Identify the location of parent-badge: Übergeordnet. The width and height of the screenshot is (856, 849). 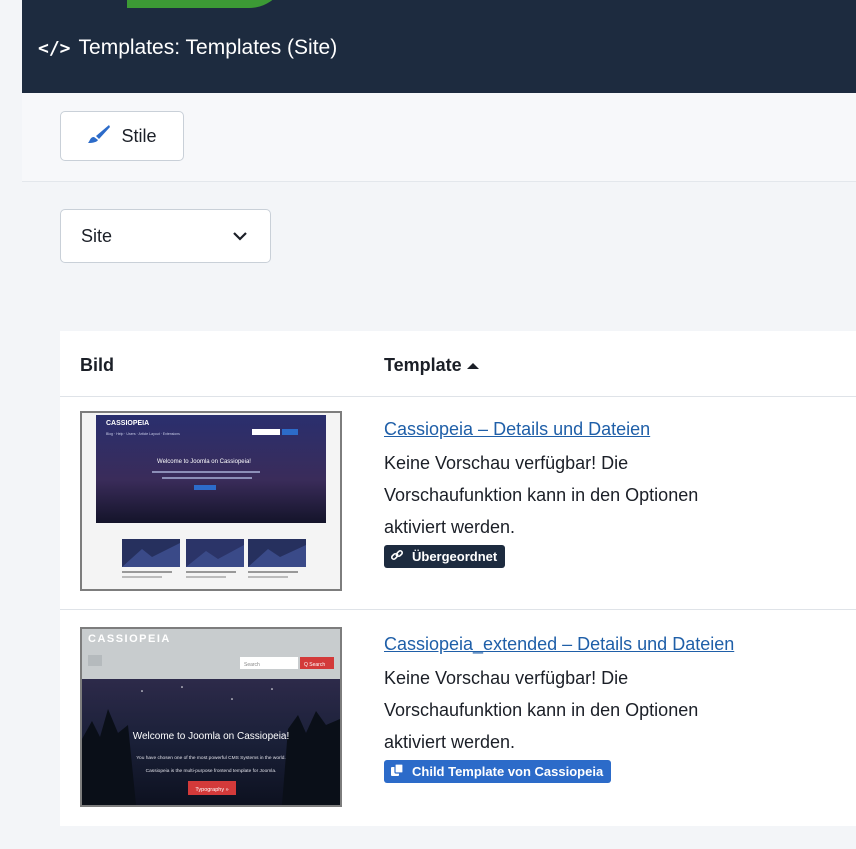
(445, 556).